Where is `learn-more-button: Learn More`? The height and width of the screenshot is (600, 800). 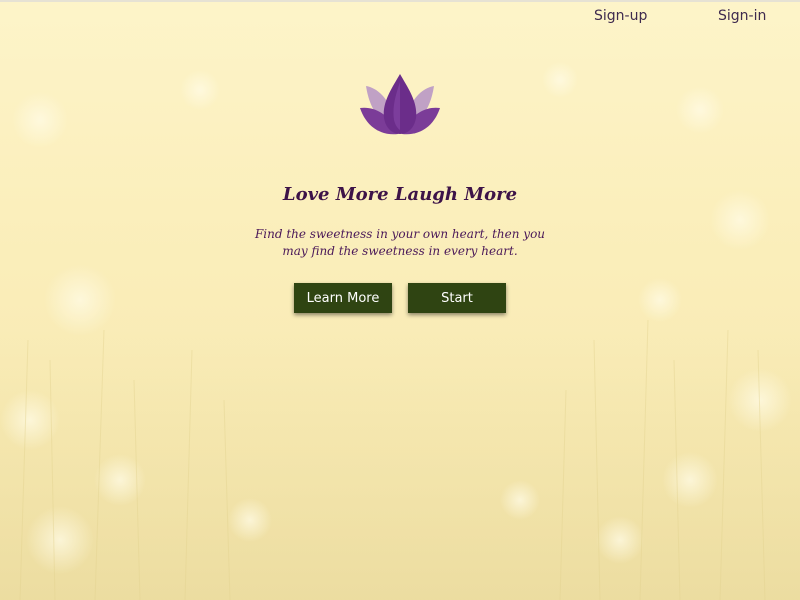 learn-more-button: Learn More is located at coordinates (343, 298).